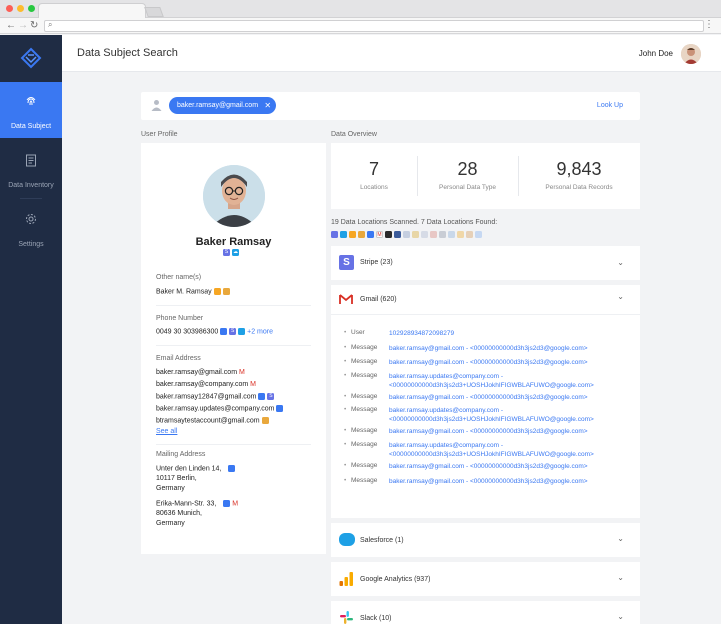 Image resolution: width=721 pixels, height=624 pixels. Describe the element at coordinates (189, 469) in the screenshot. I see `address-text: Unter den Linden 14,` at that location.